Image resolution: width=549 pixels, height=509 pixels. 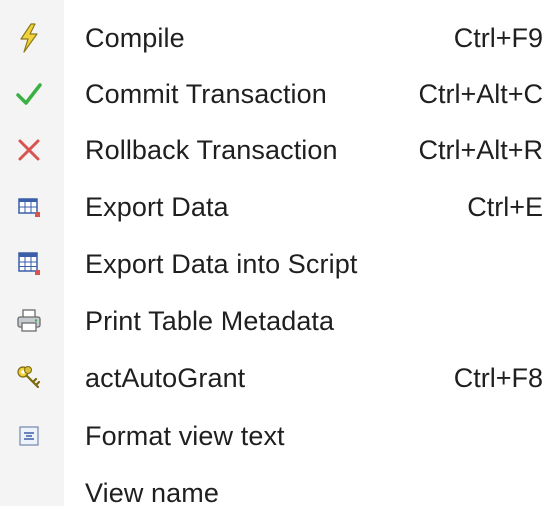 What do you see at coordinates (498, 37) in the screenshot?
I see `menu-item-shortcut: Ctrl+F9` at bounding box center [498, 37].